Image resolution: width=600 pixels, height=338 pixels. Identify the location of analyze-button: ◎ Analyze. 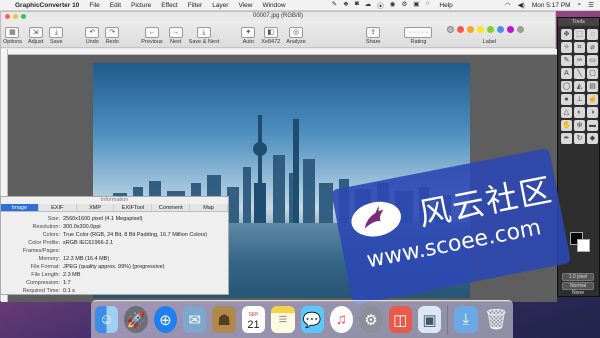
(296, 36).